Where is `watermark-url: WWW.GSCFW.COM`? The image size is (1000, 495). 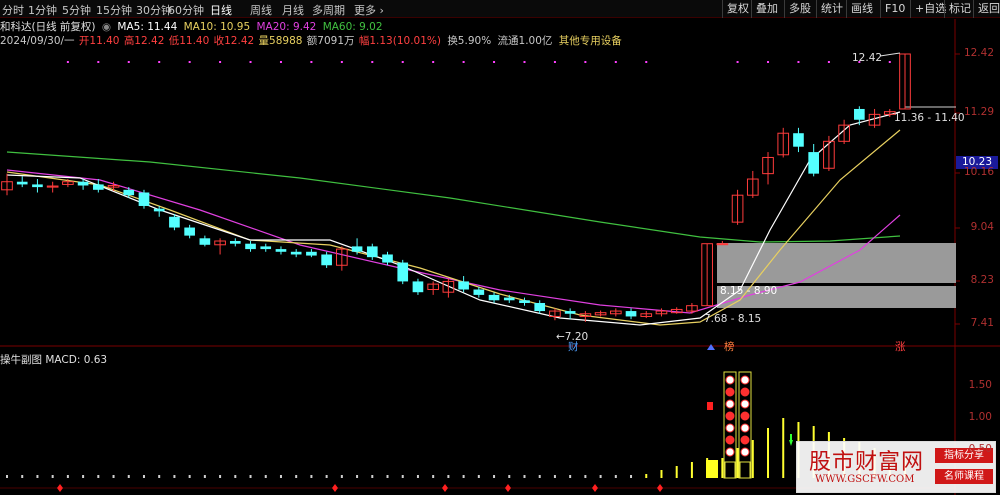 watermark-url: WWW.GSCFW.COM is located at coordinates (865, 479).